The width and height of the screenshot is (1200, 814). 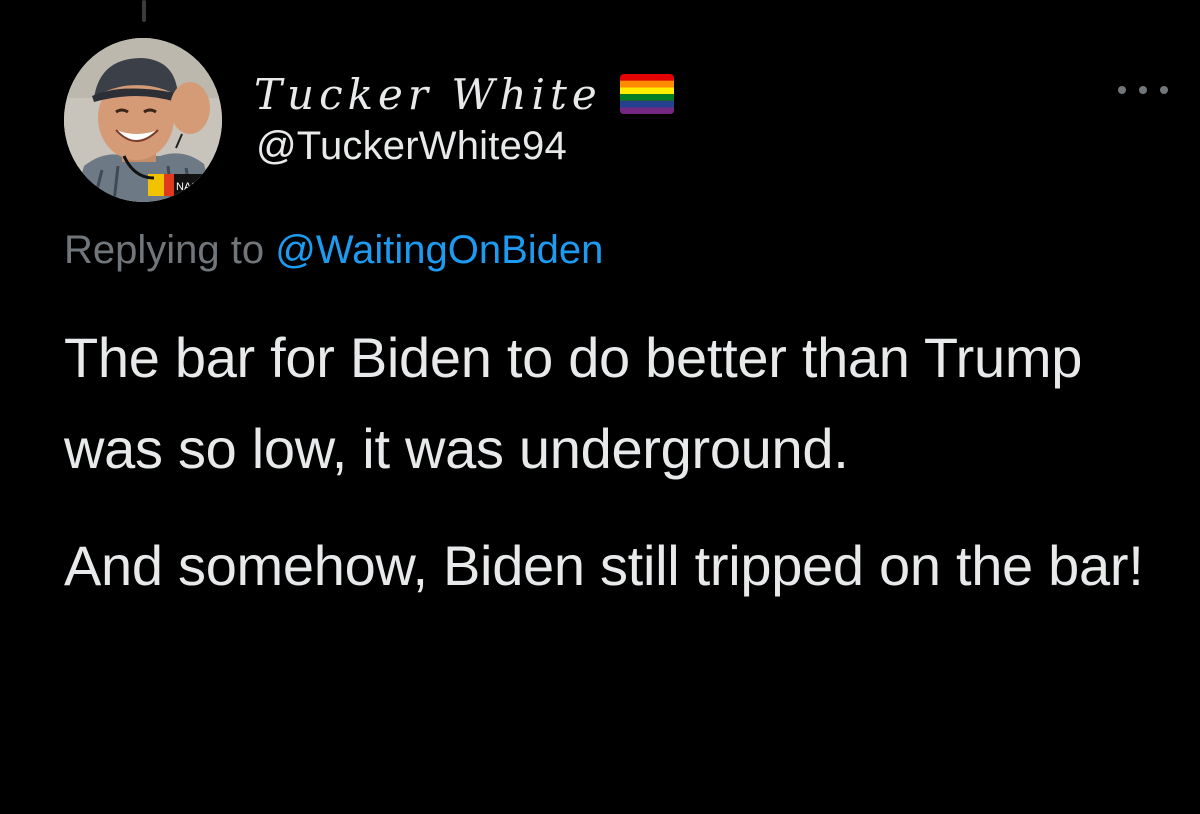 I want to click on author-name-row: Tucker White, so click(x=464, y=94).